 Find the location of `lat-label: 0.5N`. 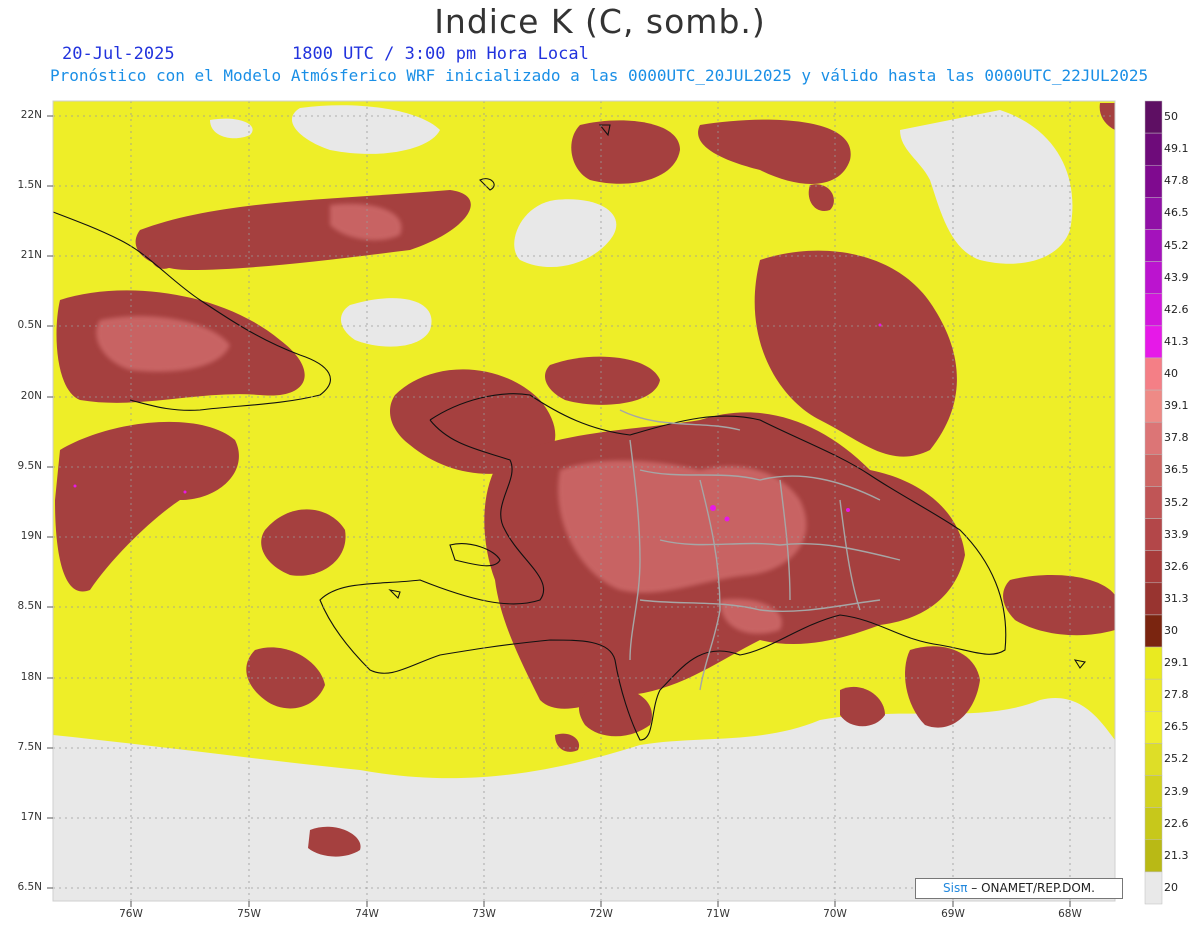

lat-label: 0.5N is located at coordinates (29, 325).